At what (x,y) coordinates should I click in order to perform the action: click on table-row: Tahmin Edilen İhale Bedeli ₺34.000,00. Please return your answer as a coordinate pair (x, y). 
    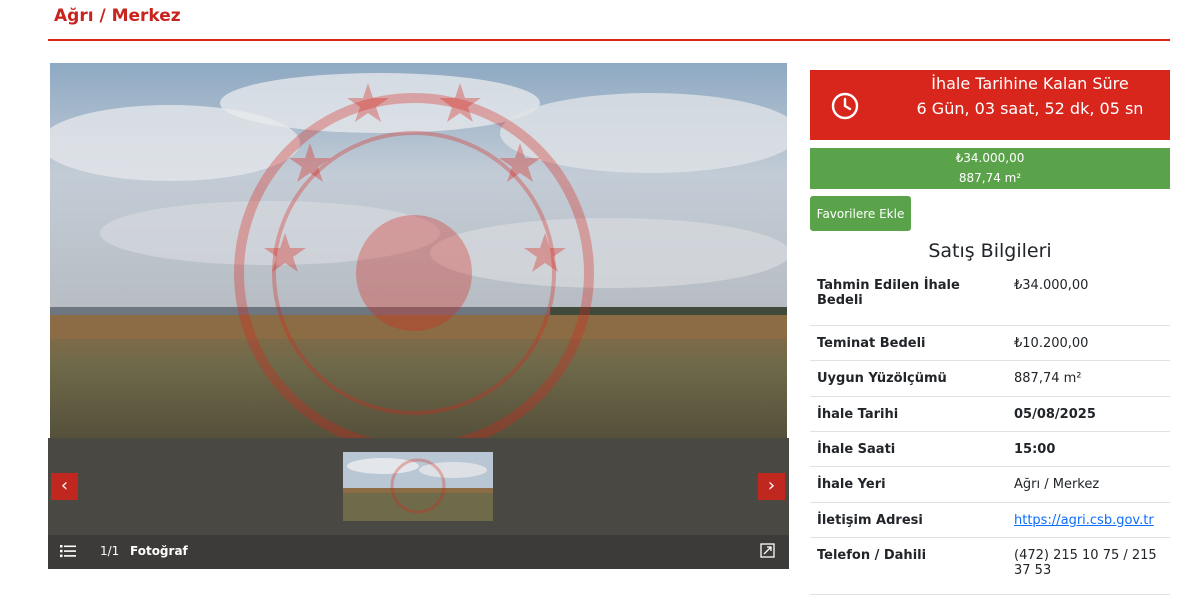
    Looking at the image, I should click on (990, 297).